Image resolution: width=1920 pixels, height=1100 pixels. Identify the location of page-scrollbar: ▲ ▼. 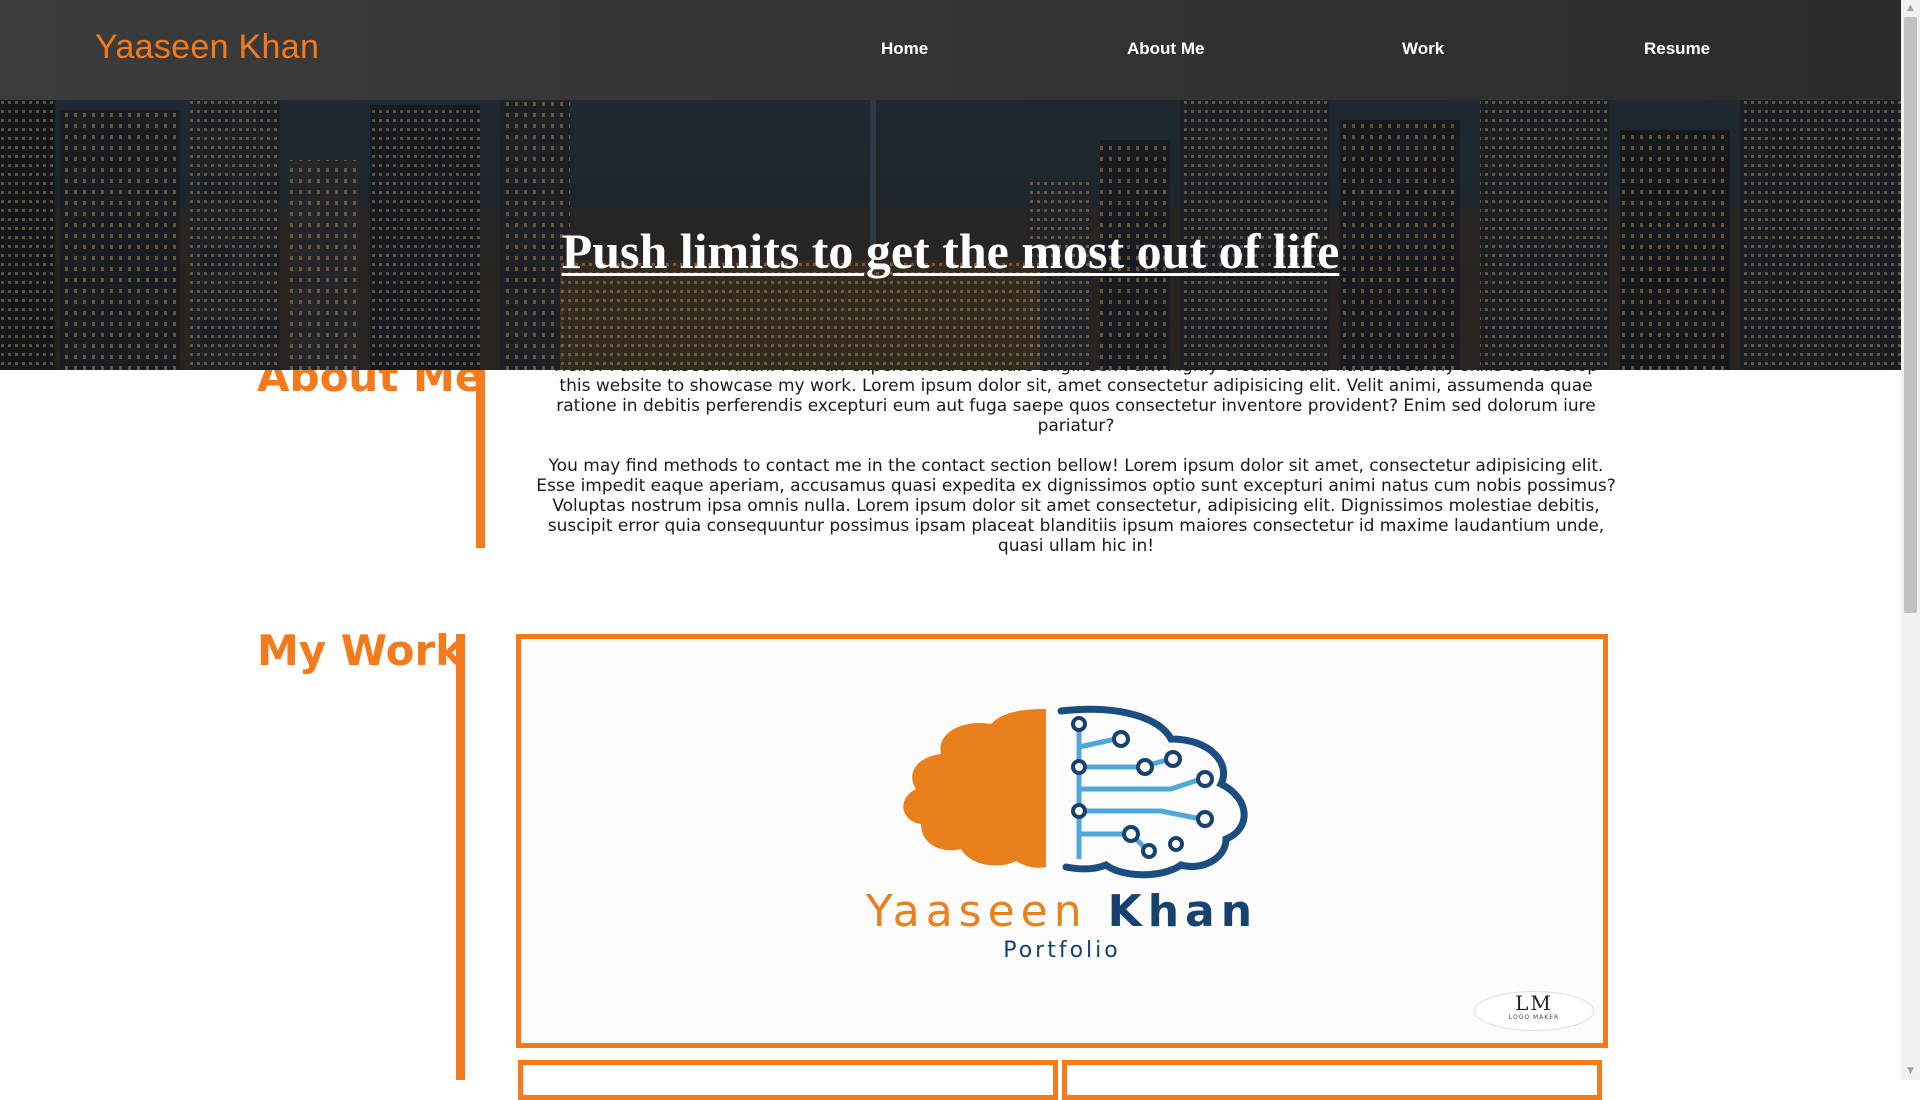
(1910, 540).